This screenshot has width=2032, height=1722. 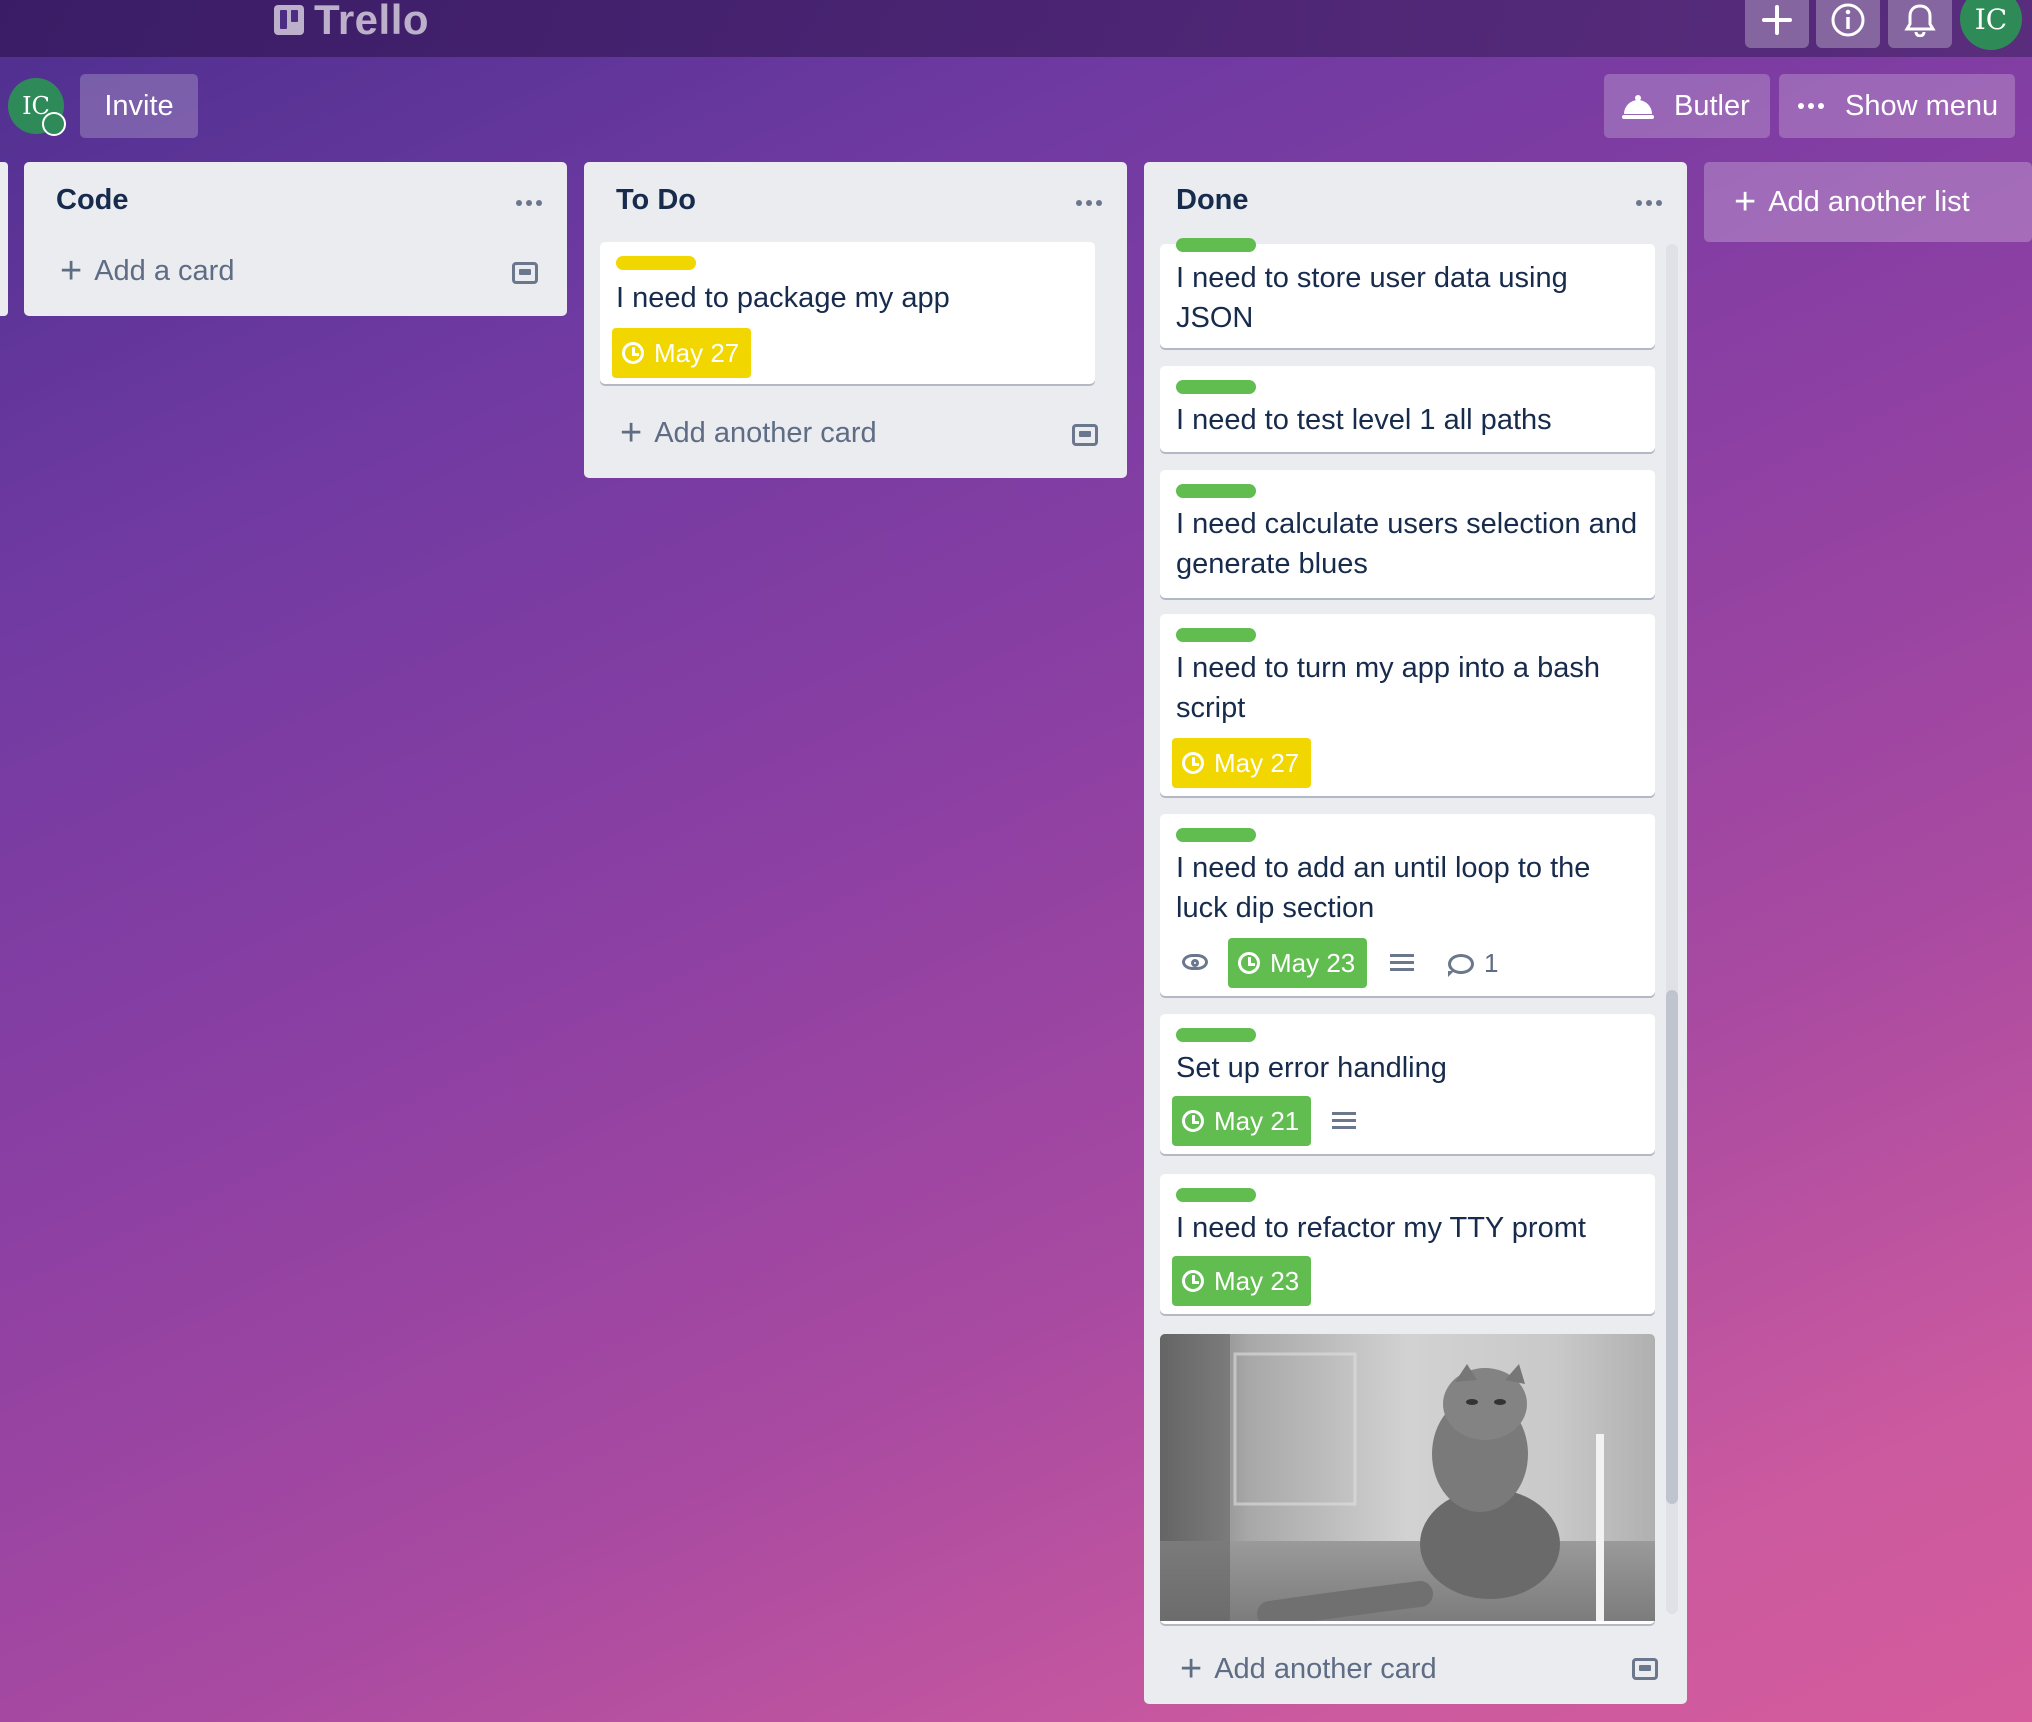 I want to click on app-name: Trello, so click(x=372, y=21).